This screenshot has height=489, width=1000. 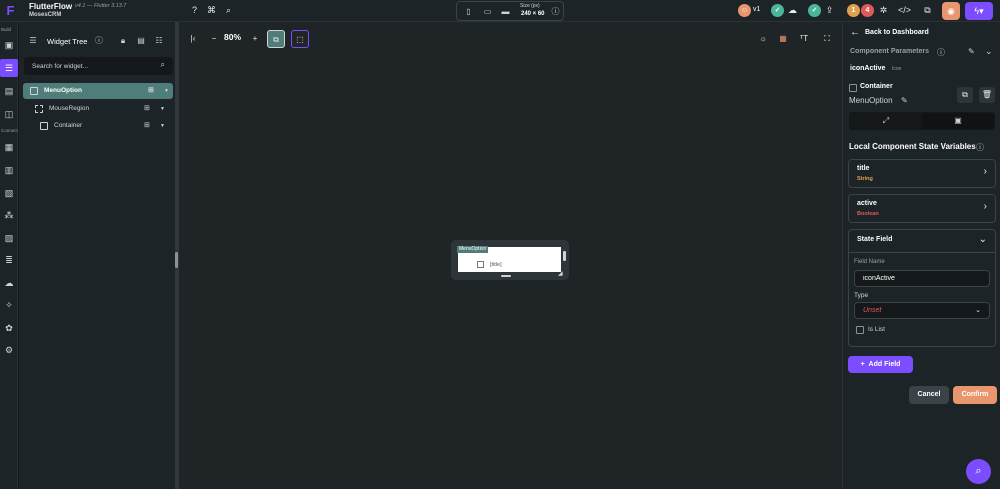 What do you see at coordinates (883, 10) in the screenshot?
I see `bug-icon: ✲` at bounding box center [883, 10].